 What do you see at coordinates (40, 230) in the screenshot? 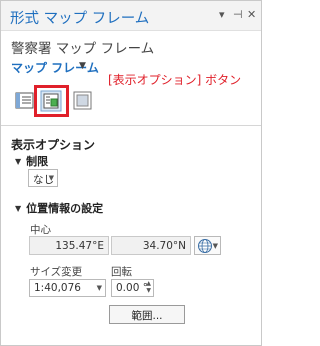
I see `center-label: 中心` at bounding box center [40, 230].